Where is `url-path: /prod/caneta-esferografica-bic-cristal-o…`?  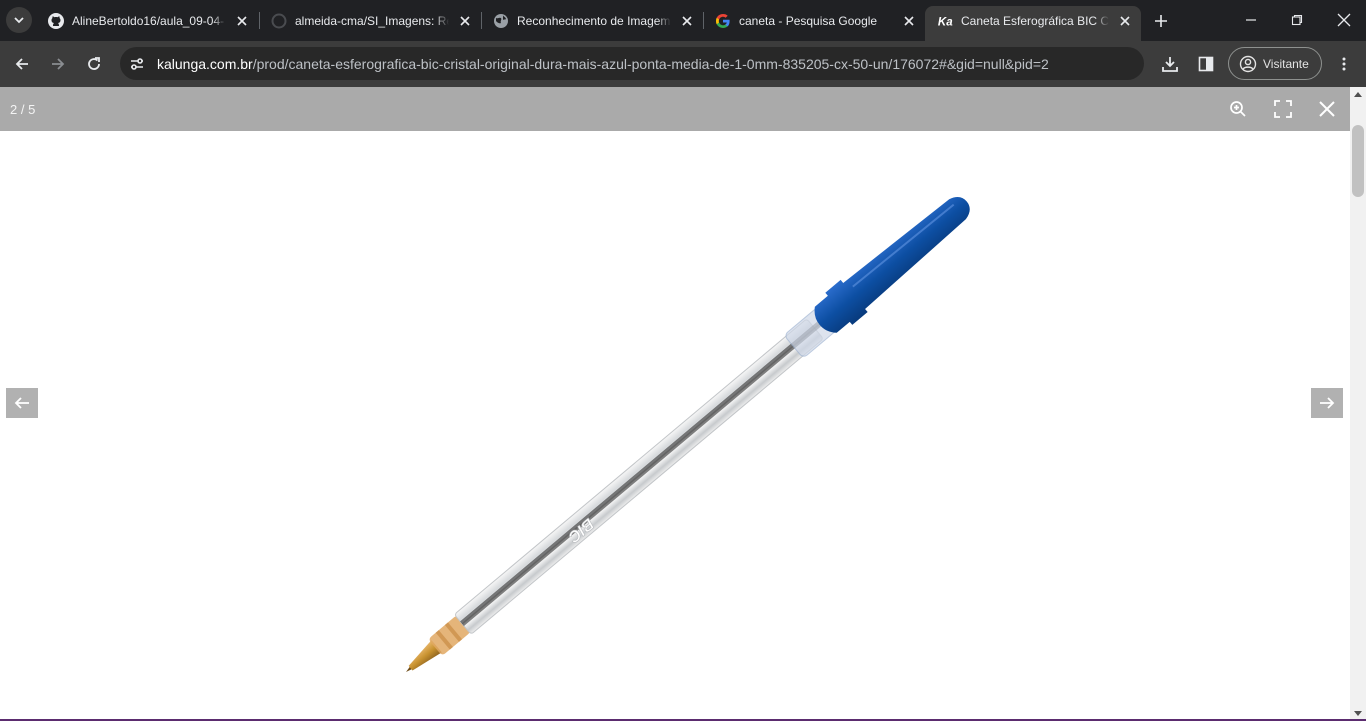
url-path: /prod/caneta-esferografica-bic-cristal-o… is located at coordinates (650, 63).